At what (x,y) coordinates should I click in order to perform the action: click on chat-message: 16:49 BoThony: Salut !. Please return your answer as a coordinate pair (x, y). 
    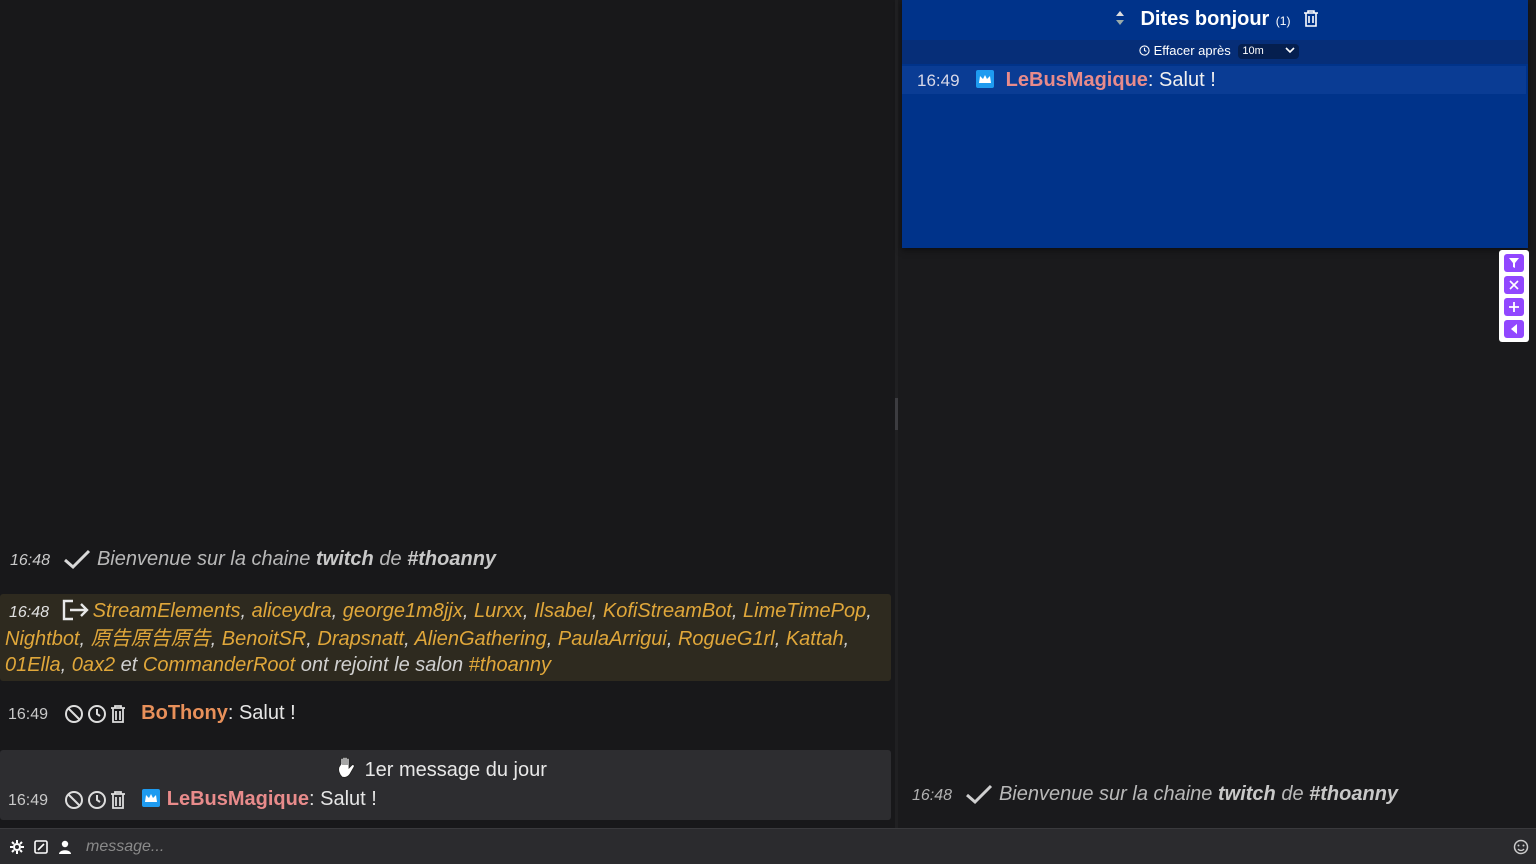
    Looking at the image, I should click on (152, 713).